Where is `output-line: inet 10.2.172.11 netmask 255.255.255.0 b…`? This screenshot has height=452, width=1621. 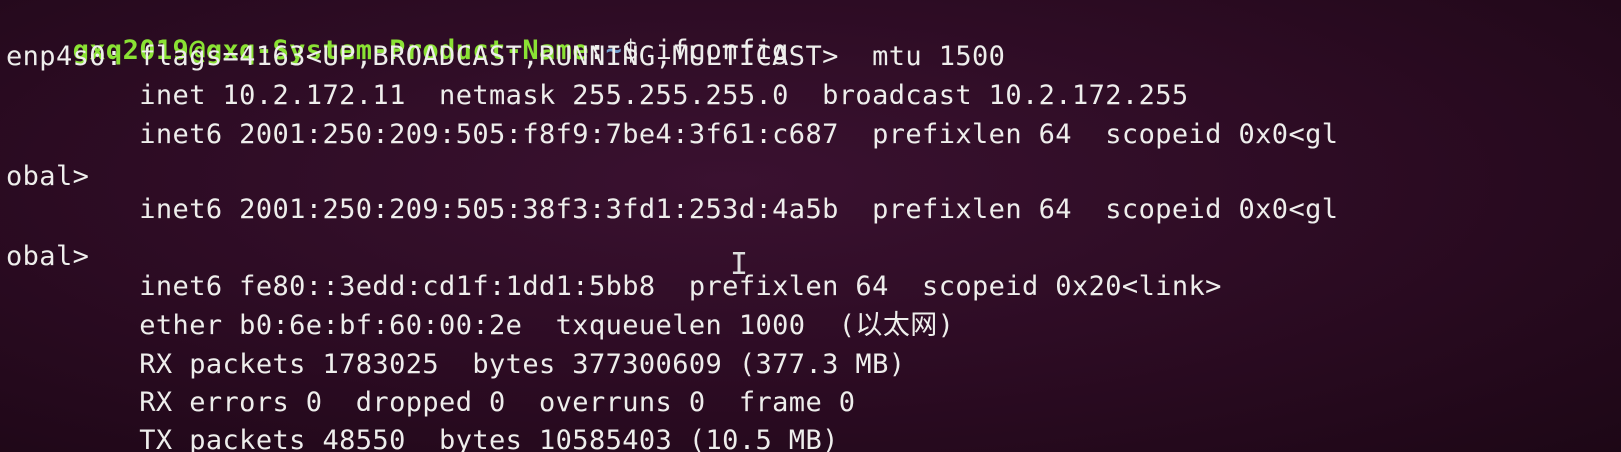
output-line: inet 10.2.172.11 netmask 255.255.255.0 b… is located at coordinates (597, 95).